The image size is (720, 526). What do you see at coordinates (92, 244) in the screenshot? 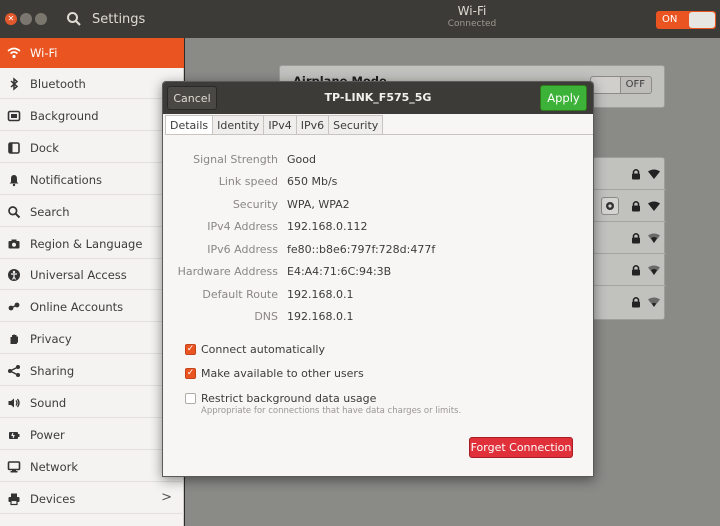
I see `sidebar-item-region-language: Region & Language` at bounding box center [92, 244].